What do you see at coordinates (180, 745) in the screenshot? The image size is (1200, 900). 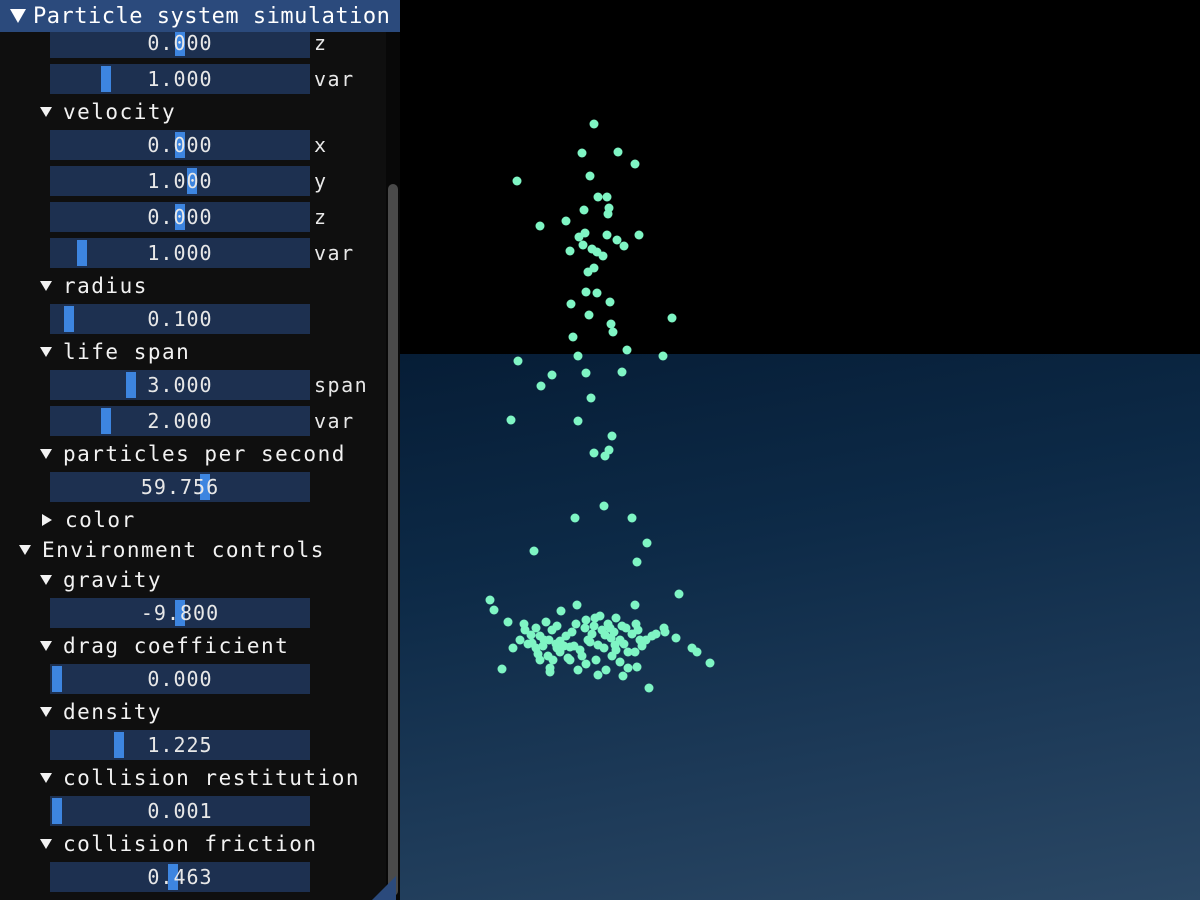 I see `density-slider: 1.225` at bounding box center [180, 745].